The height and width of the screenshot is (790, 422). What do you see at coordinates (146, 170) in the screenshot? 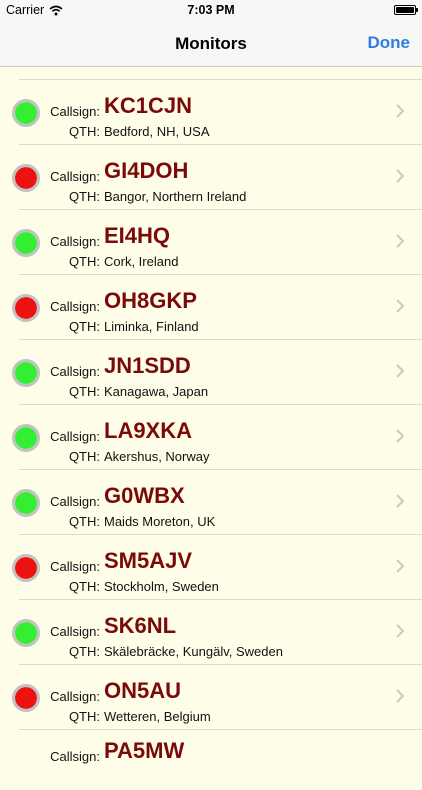
I see `callsign-value: GI4DOH` at bounding box center [146, 170].